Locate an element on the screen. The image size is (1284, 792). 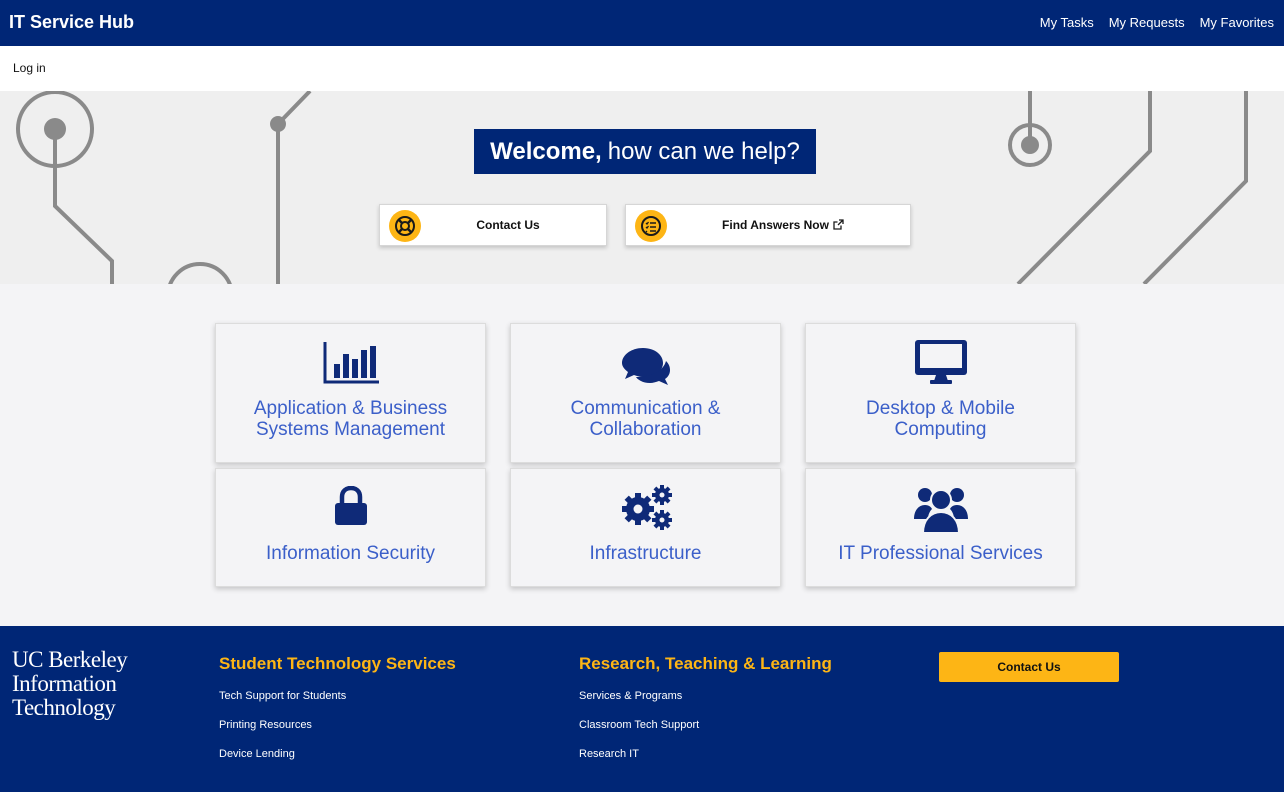
nav-my-favorites: My Favorites is located at coordinates (1237, 22).